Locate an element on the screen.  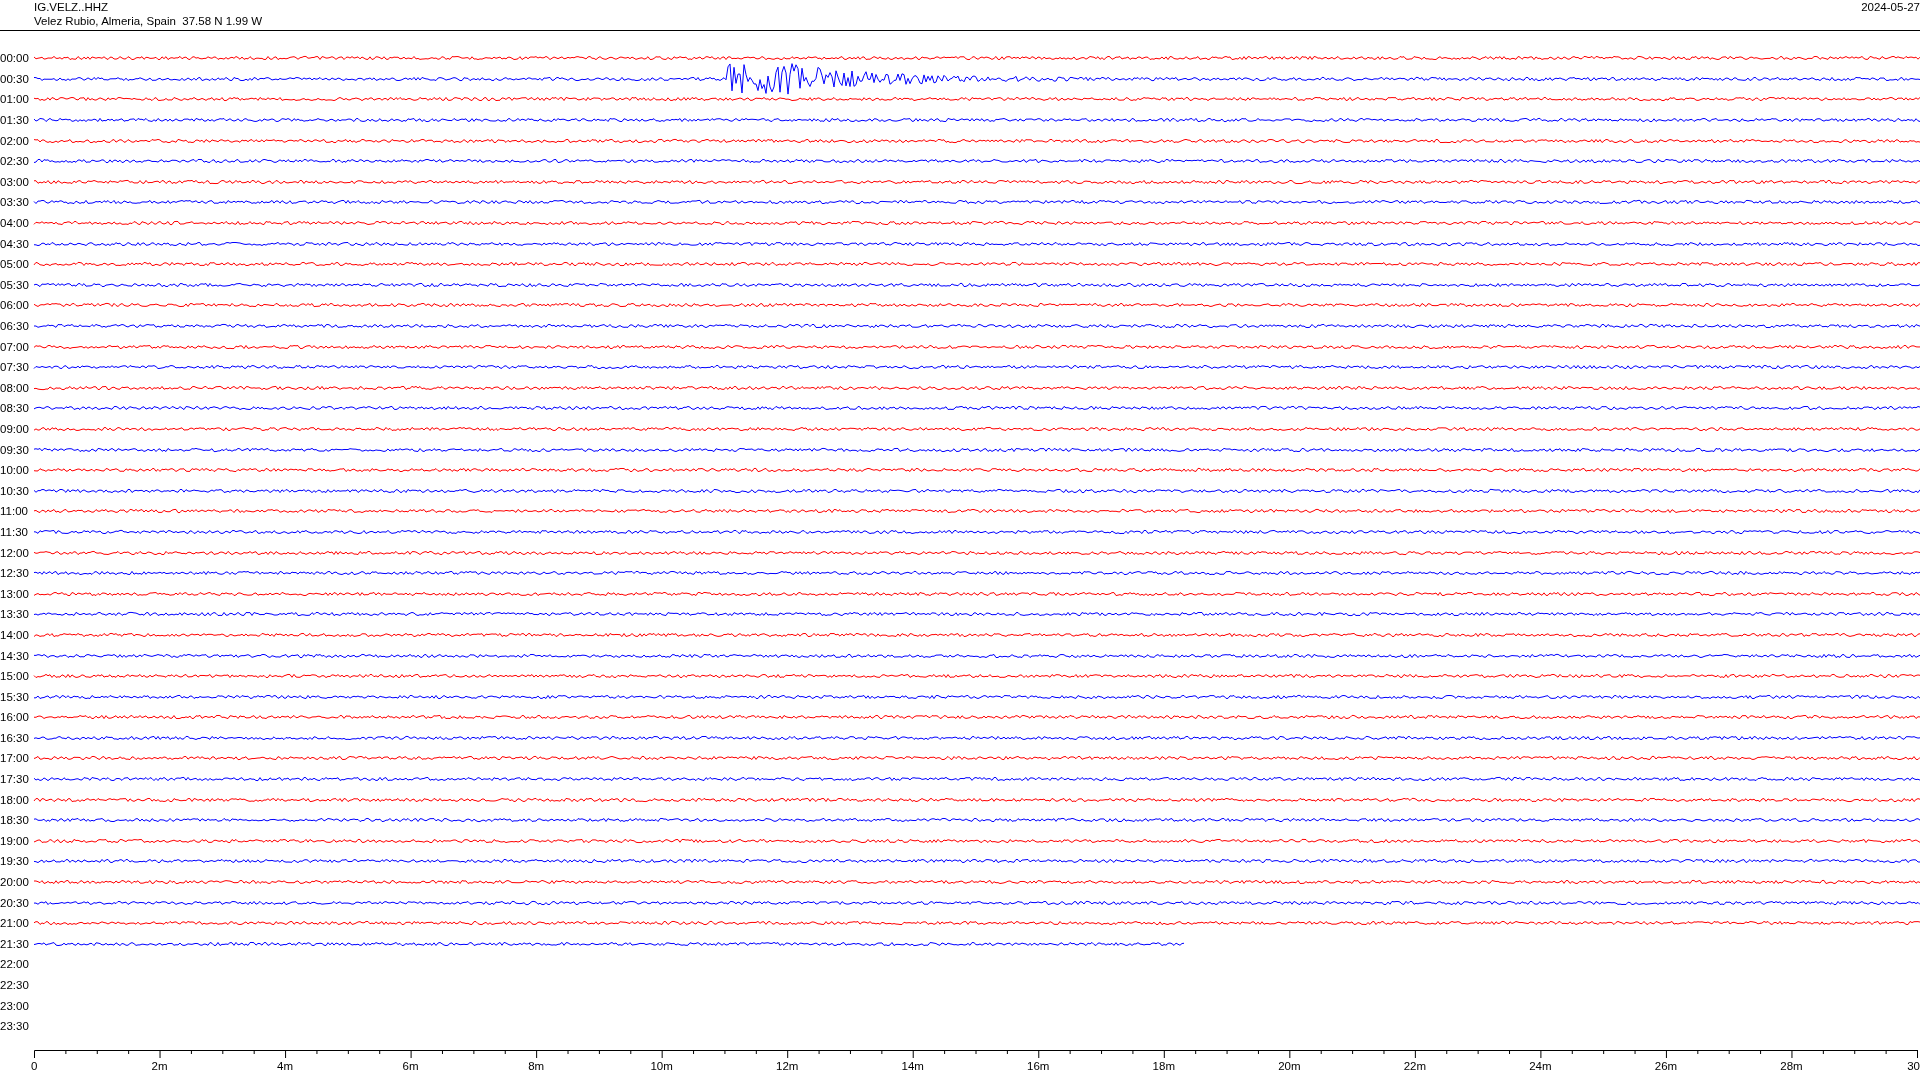
time-label: 01:30 is located at coordinates (15, 120).